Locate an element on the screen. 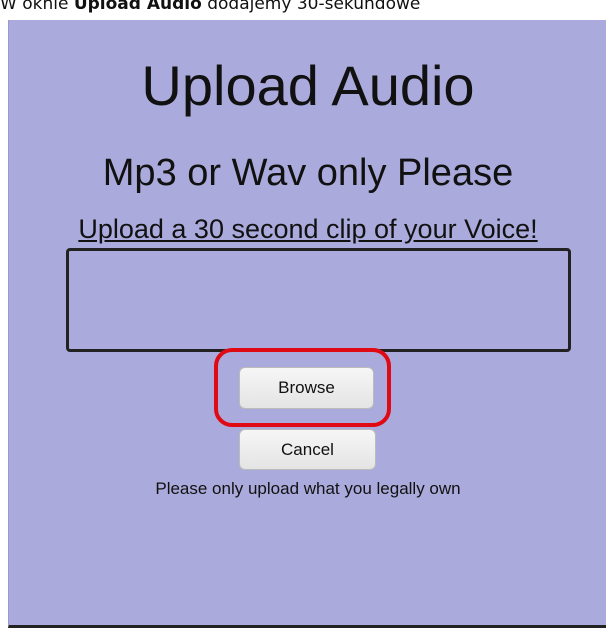 This screenshot has height=632, width=606. upload-instruction: Upload a 30 second clip of your Voice! is located at coordinates (308, 229).